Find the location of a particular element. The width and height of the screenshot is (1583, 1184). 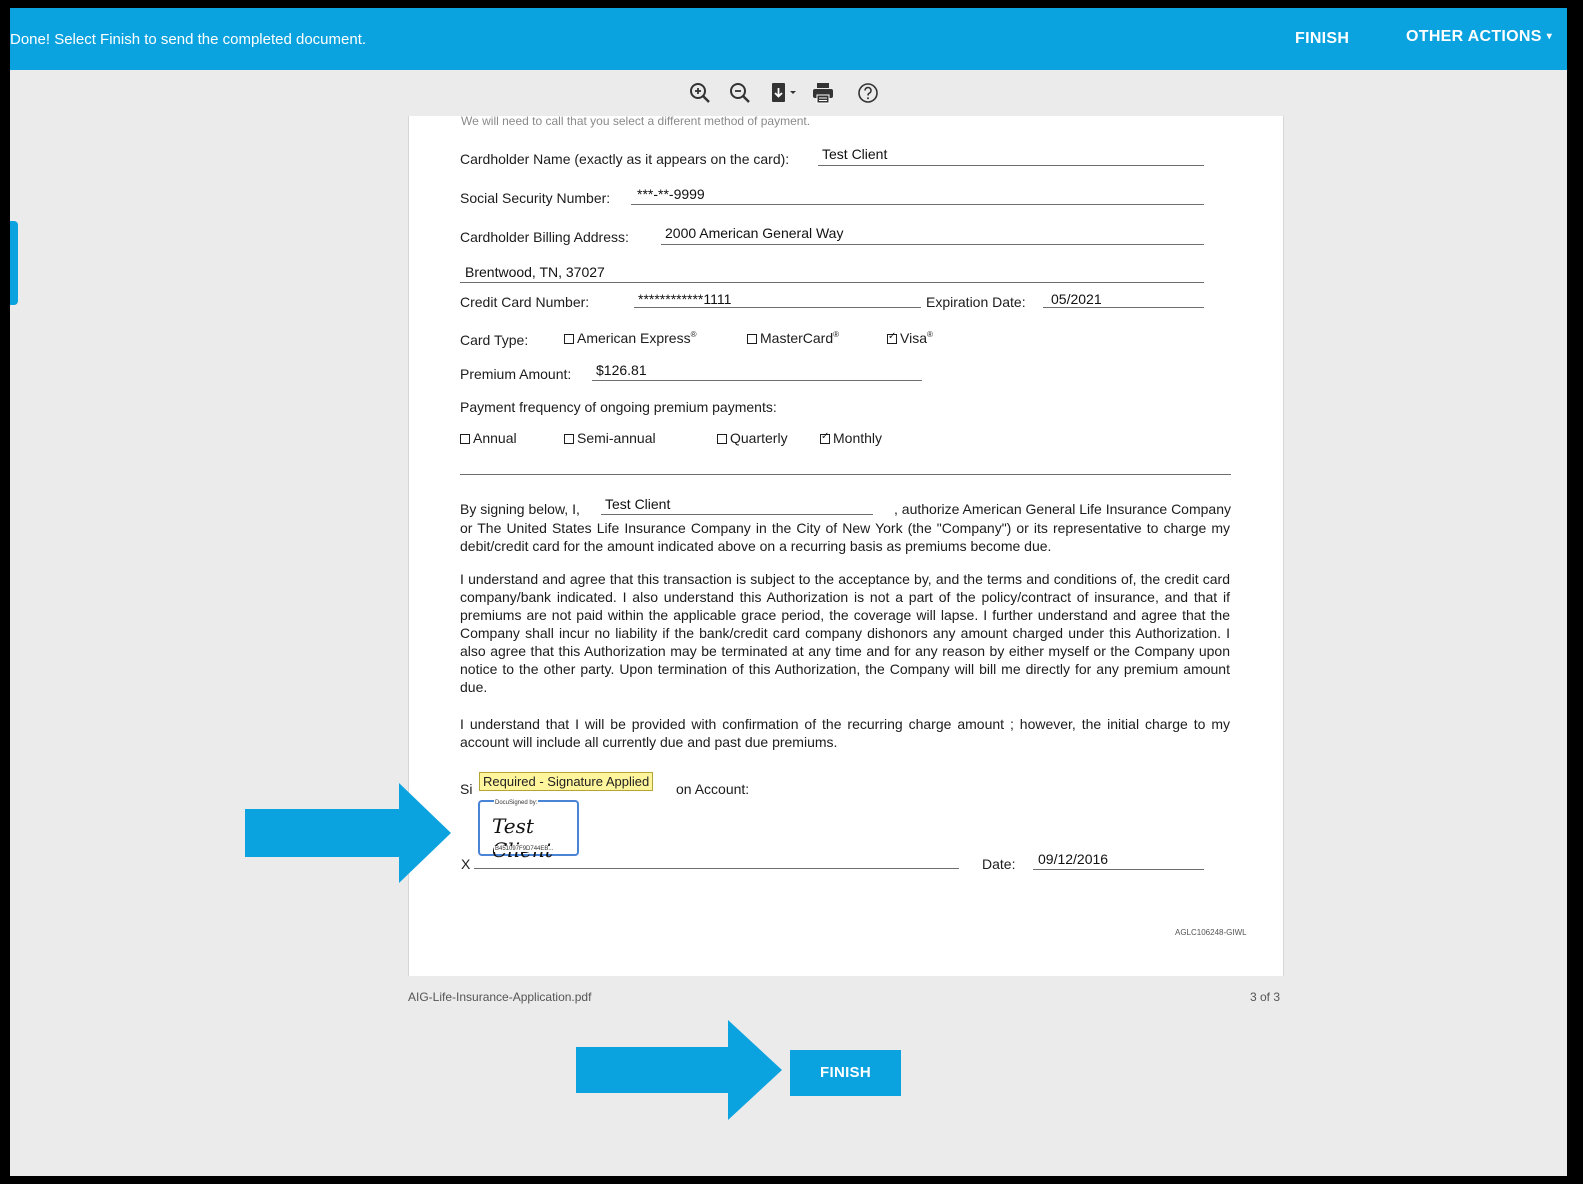

frequency-semiannual-label: Semi-annual is located at coordinates (616, 438).